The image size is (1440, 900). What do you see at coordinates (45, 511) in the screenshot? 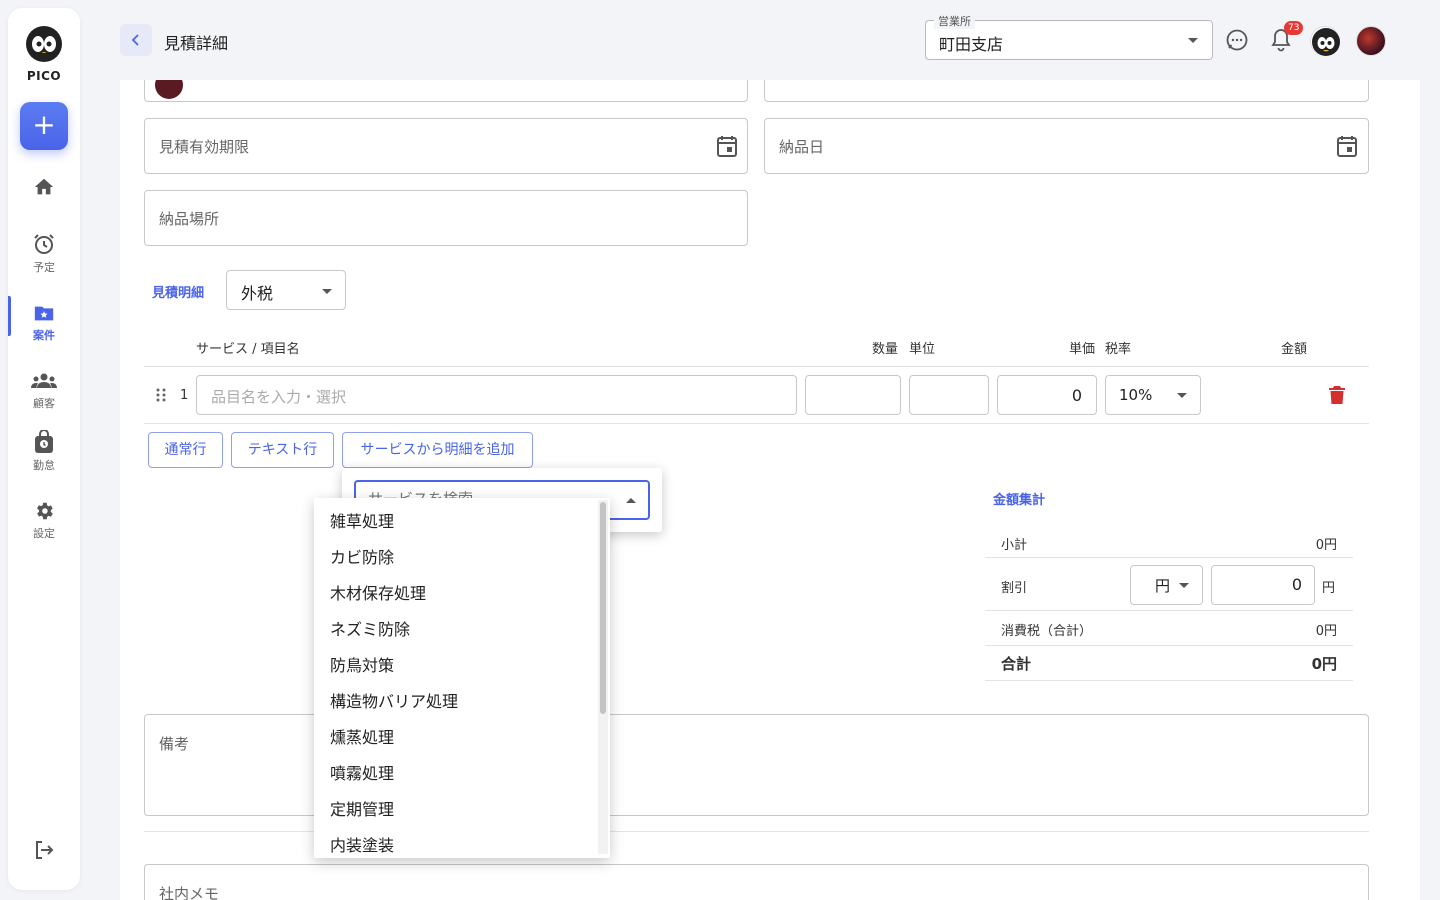
I see `gear-icon` at bounding box center [45, 511].